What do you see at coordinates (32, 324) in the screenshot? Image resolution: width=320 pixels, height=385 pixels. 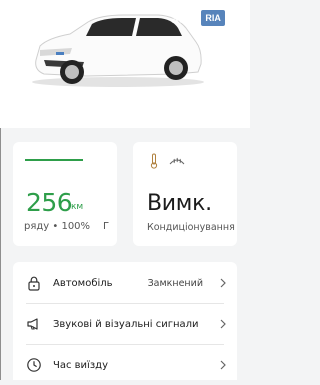 I see `horn-icon` at bounding box center [32, 324].